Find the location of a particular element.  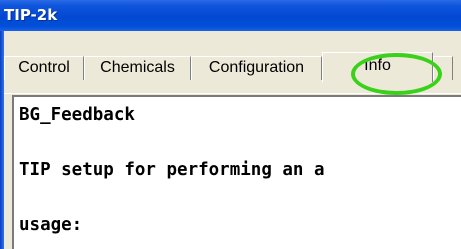

tab-panel-edge is located at coordinates (232, 93).